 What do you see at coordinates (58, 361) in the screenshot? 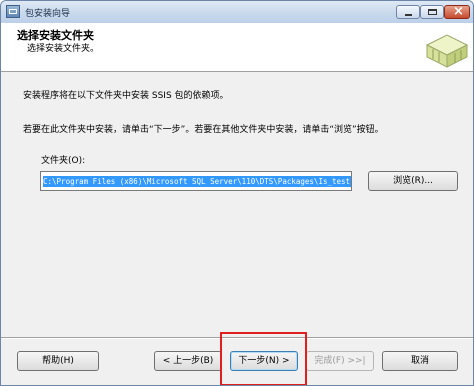
I see `help-button: 帮助(H)` at bounding box center [58, 361].